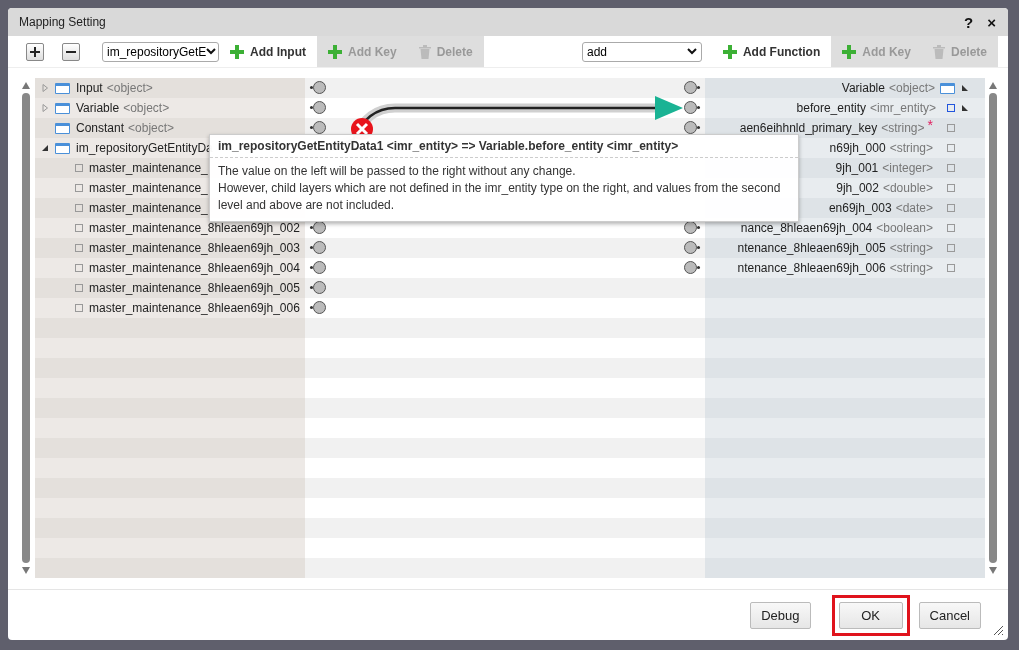 The width and height of the screenshot is (1019, 650). I want to click on tree-item: master_maintenance_8hleaen69jh_005, so click(194, 288).